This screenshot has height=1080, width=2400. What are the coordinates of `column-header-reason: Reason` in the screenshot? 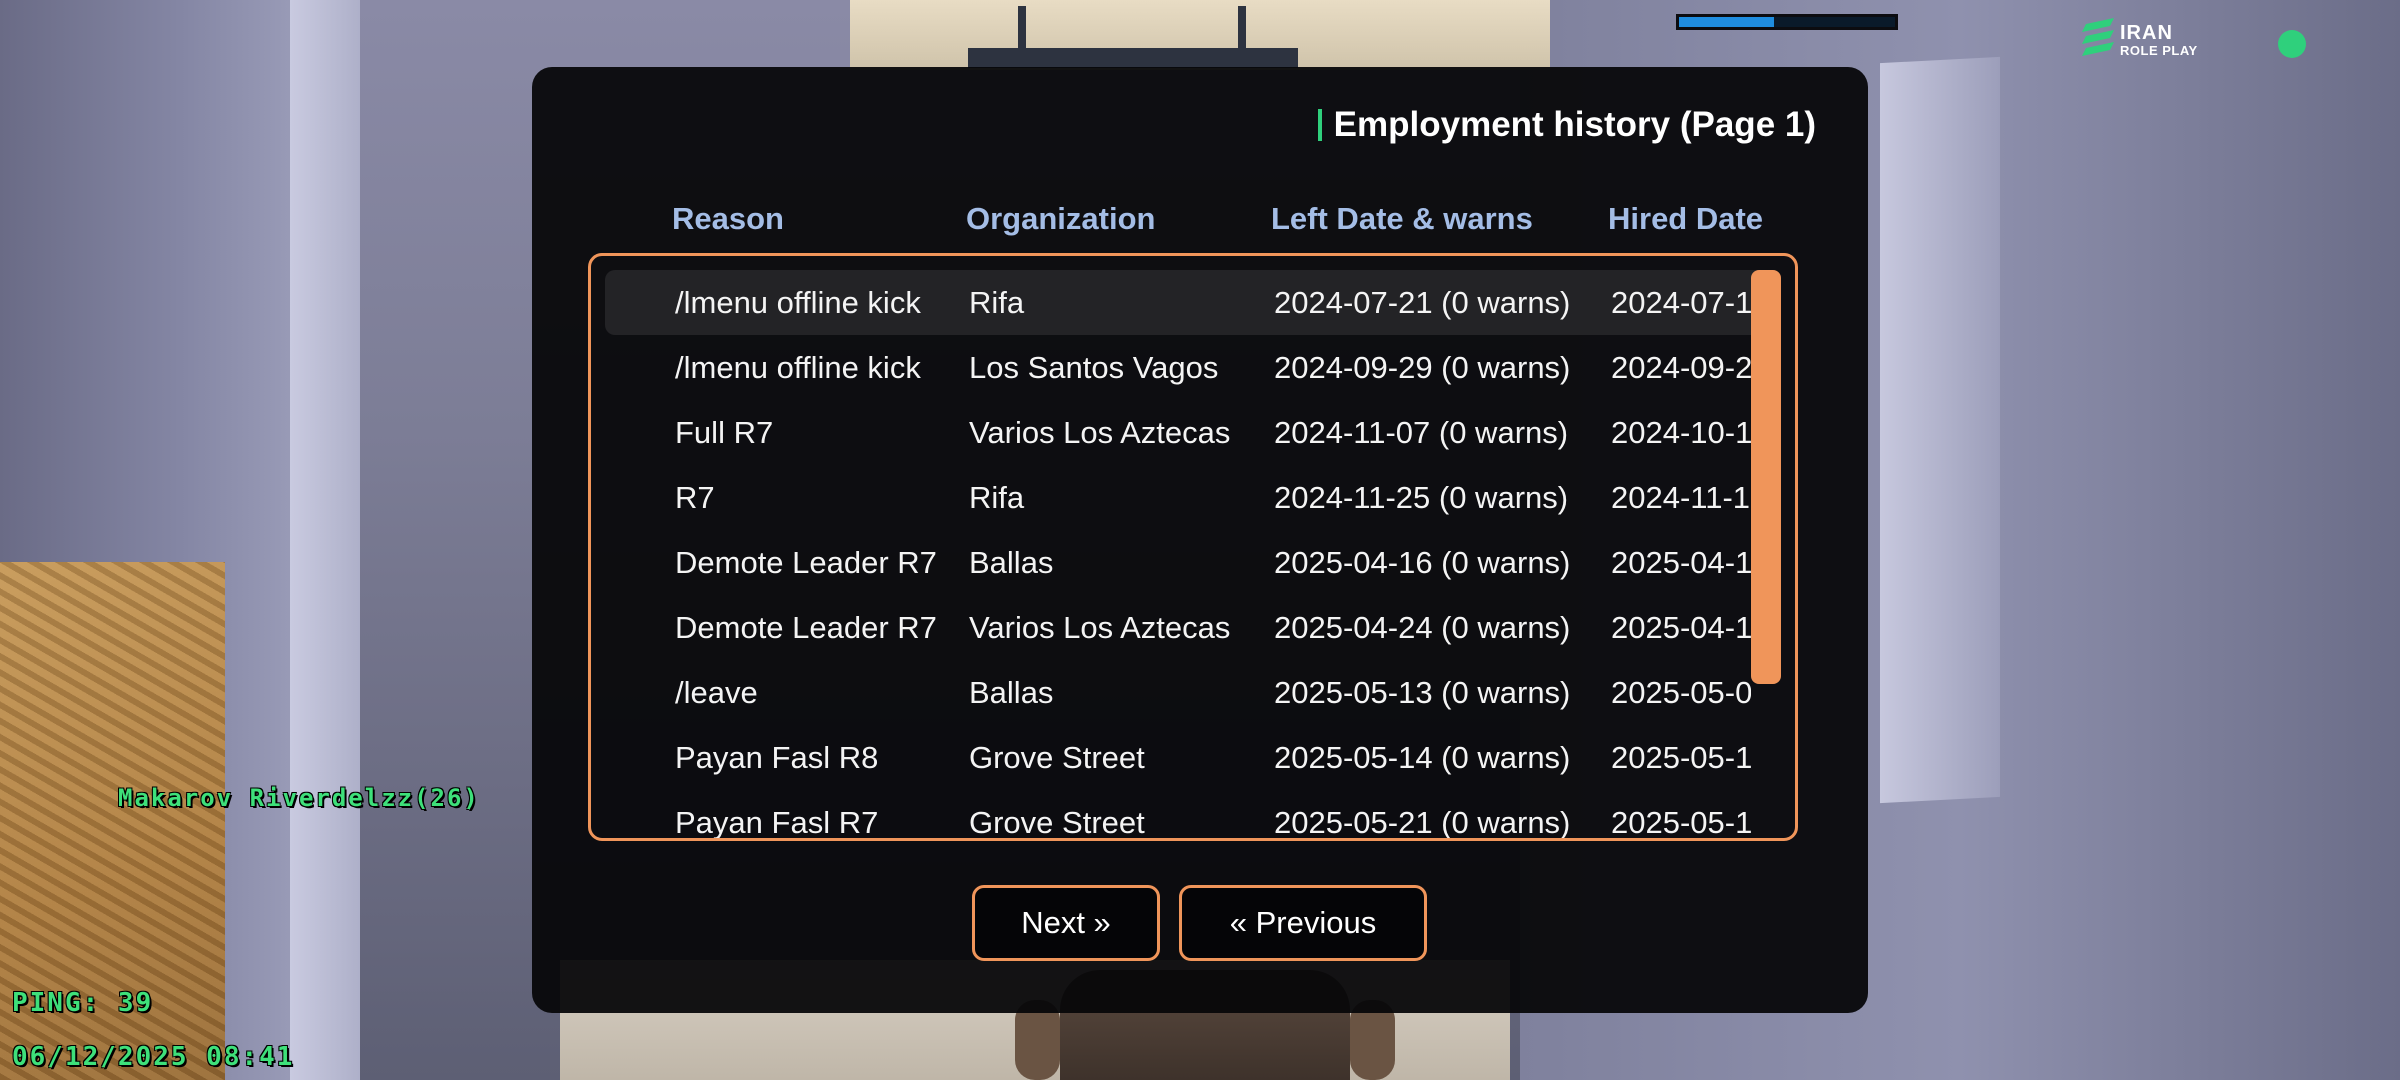 It's located at (728, 218).